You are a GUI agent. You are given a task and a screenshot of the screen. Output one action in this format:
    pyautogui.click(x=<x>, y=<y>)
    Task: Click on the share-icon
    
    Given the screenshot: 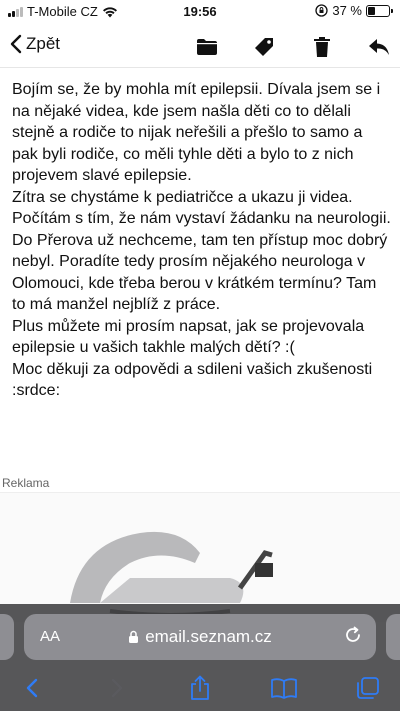 What is the action you would take?
    pyautogui.click(x=200, y=687)
    